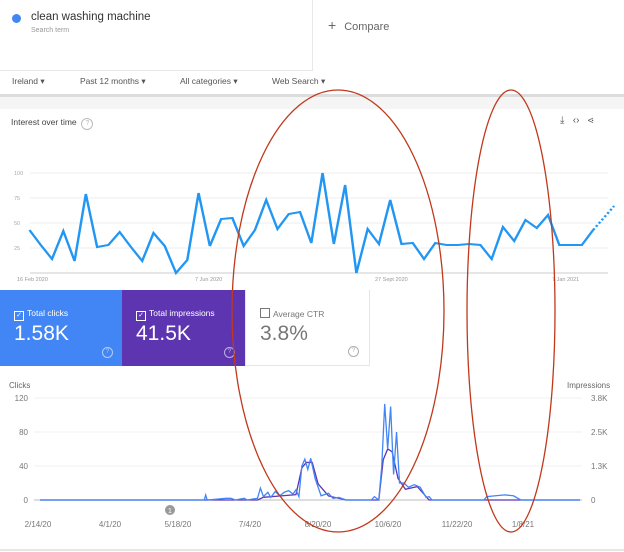 The width and height of the screenshot is (624, 552). I want to click on average-ctr-value: 3.8%, so click(284, 333).